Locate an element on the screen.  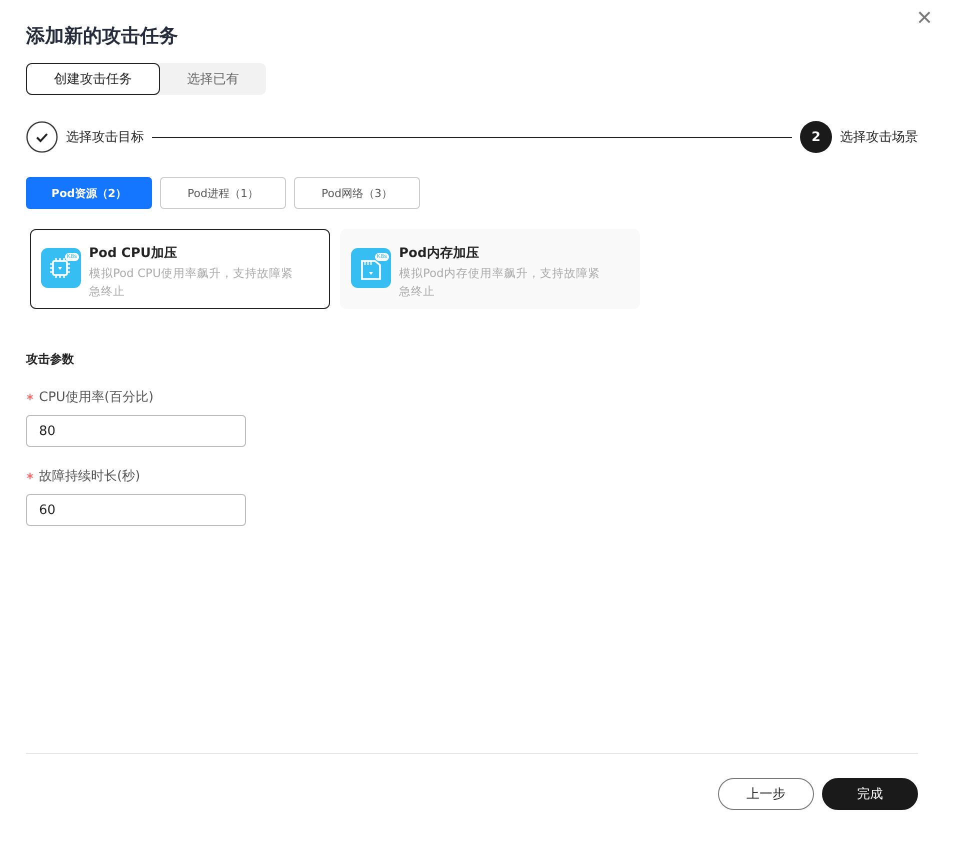
scenario-title: Pod CPU加压 is located at coordinates (133, 253).